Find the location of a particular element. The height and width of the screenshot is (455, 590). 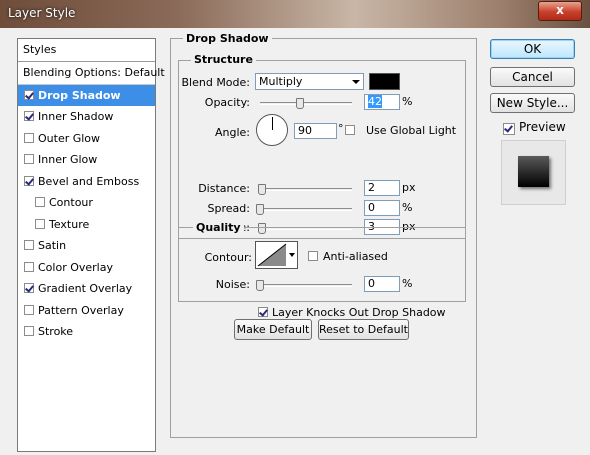

opacity-value: 42 is located at coordinates (375, 101).